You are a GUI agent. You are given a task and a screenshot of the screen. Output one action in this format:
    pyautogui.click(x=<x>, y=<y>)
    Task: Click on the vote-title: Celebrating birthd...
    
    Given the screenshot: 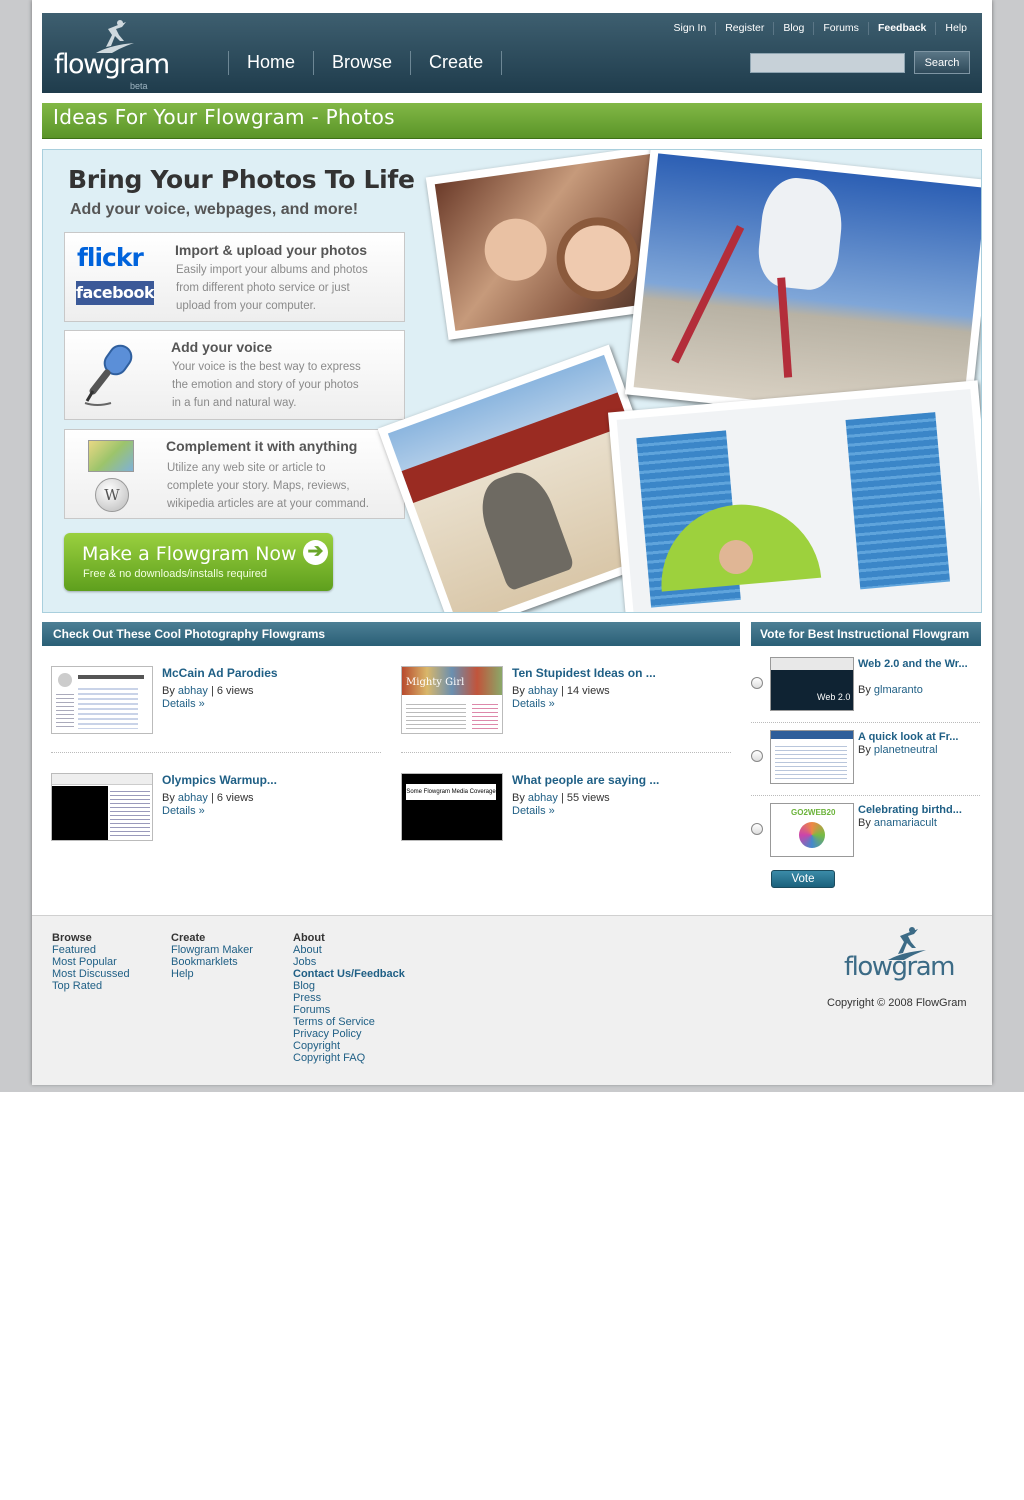 What is the action you would take?
    pyautogui.click(x=918, y=810)
    